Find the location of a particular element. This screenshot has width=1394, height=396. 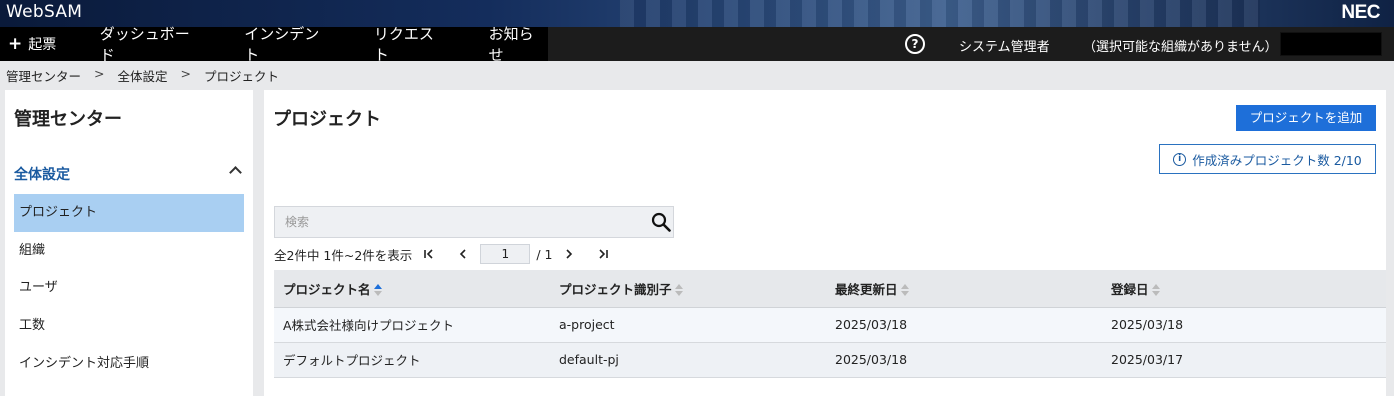

sidebar-item-project: プロジェクト is located at coordinates (129, 213).